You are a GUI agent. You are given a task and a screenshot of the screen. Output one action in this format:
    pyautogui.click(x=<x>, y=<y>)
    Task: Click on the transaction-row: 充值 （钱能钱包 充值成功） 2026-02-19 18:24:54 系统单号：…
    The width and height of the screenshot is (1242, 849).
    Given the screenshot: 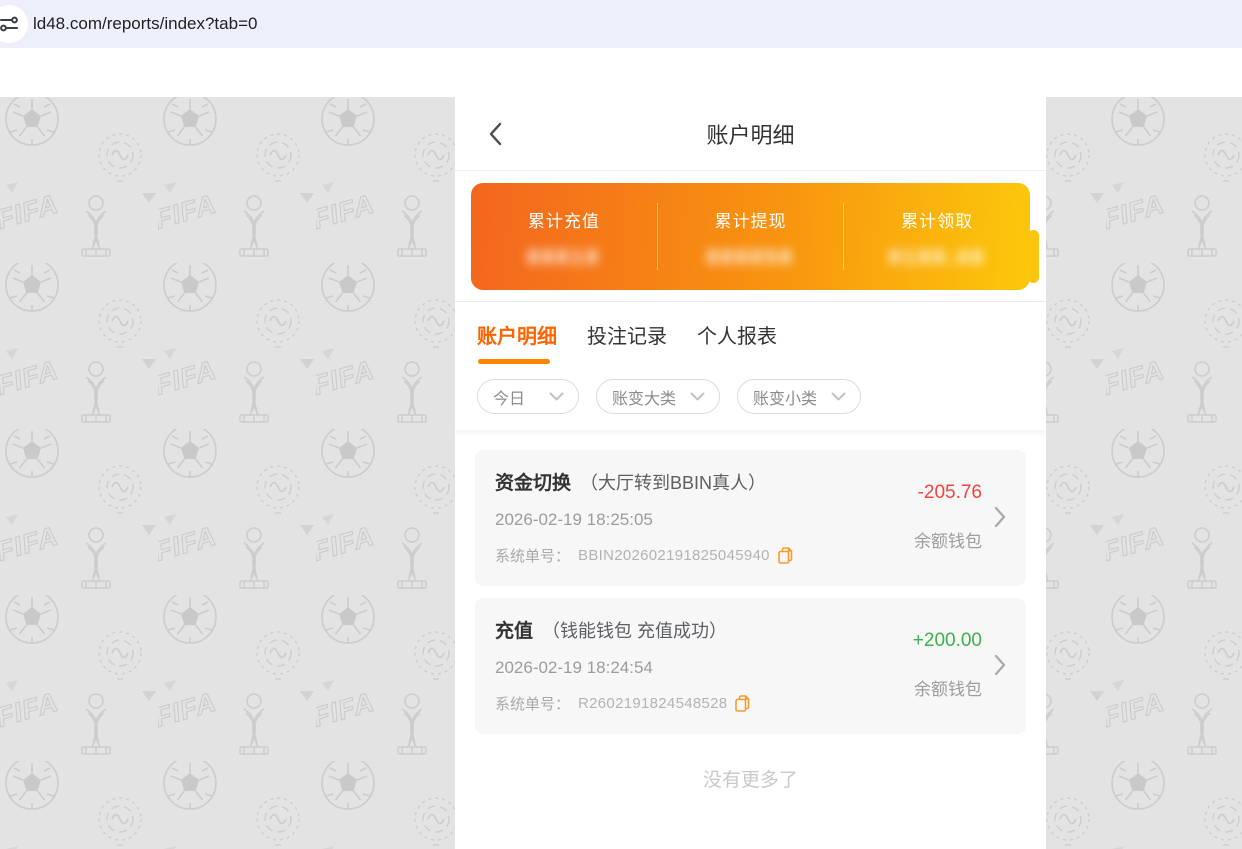 What is the action you would take?
    pyautogui.click(x=750, y=666)
    